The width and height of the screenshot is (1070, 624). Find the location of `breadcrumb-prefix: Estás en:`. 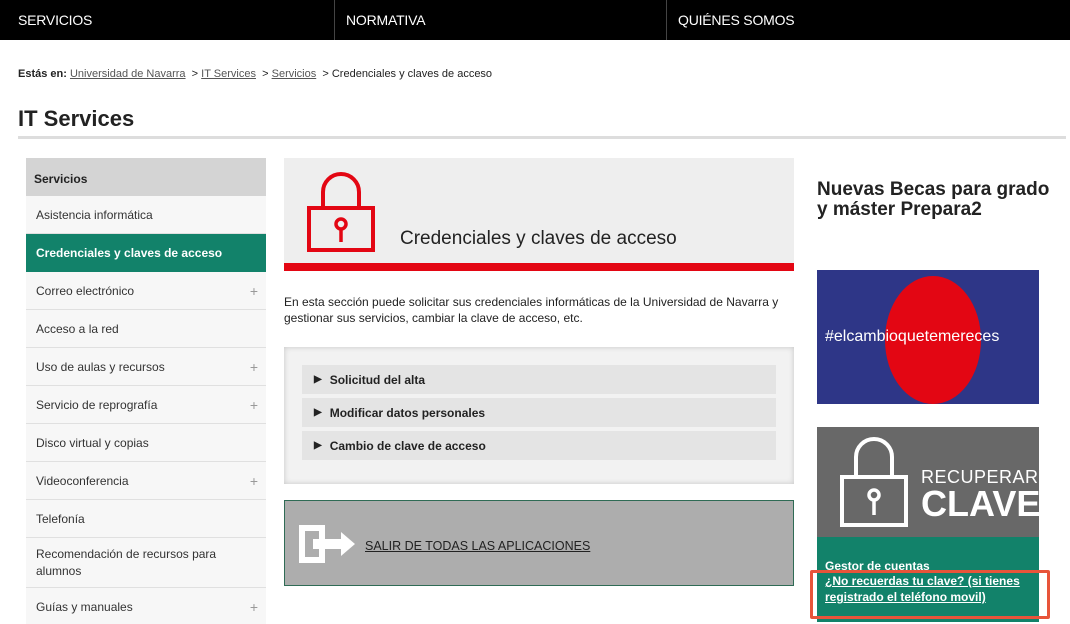

breadcrumb-prefix: Estás en: is located at coordinates (42, 74).